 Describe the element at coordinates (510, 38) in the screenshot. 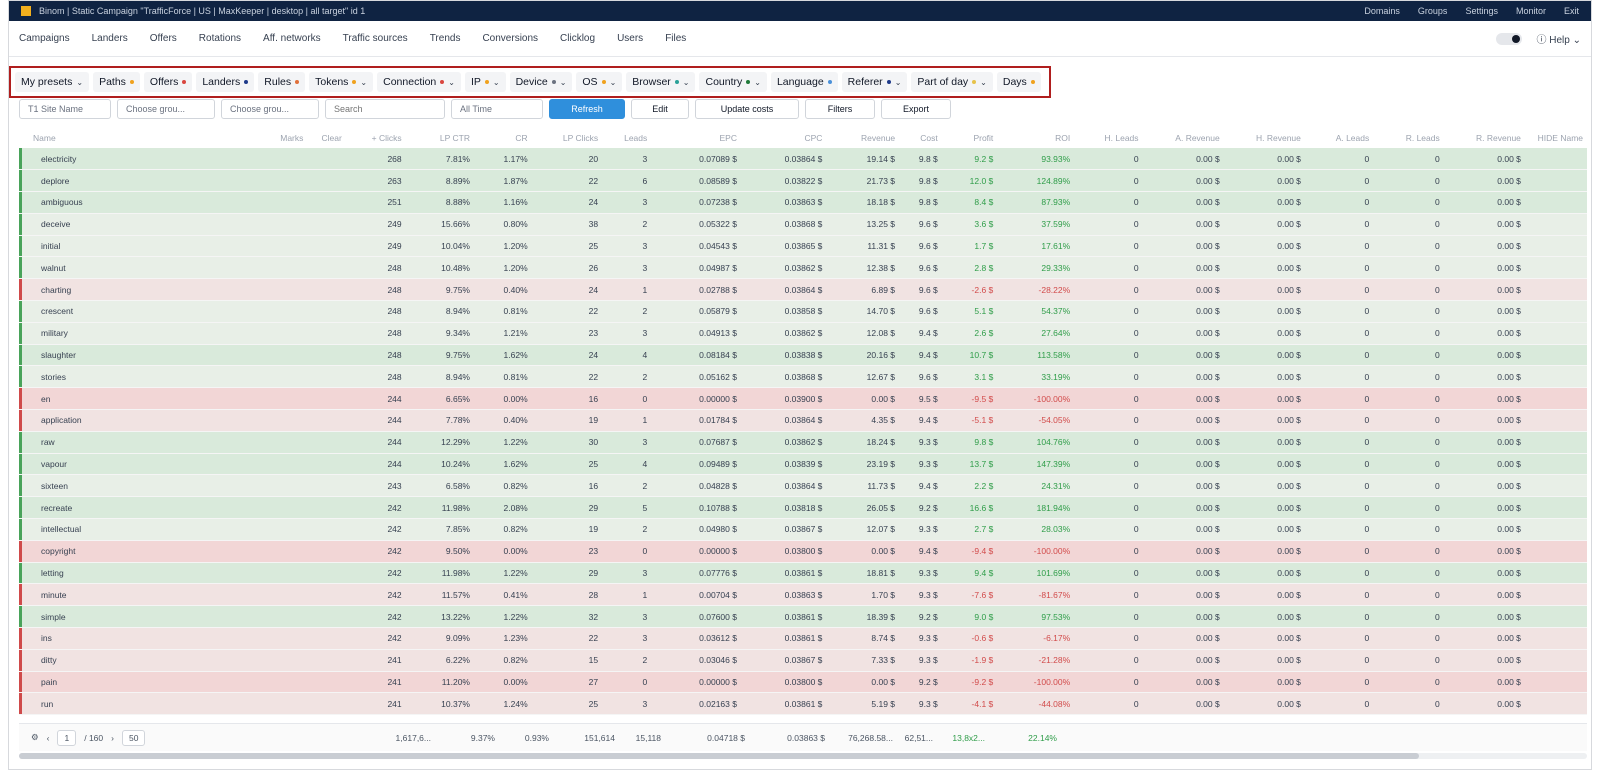

I see `nav-conversions: Conversions` at that location.